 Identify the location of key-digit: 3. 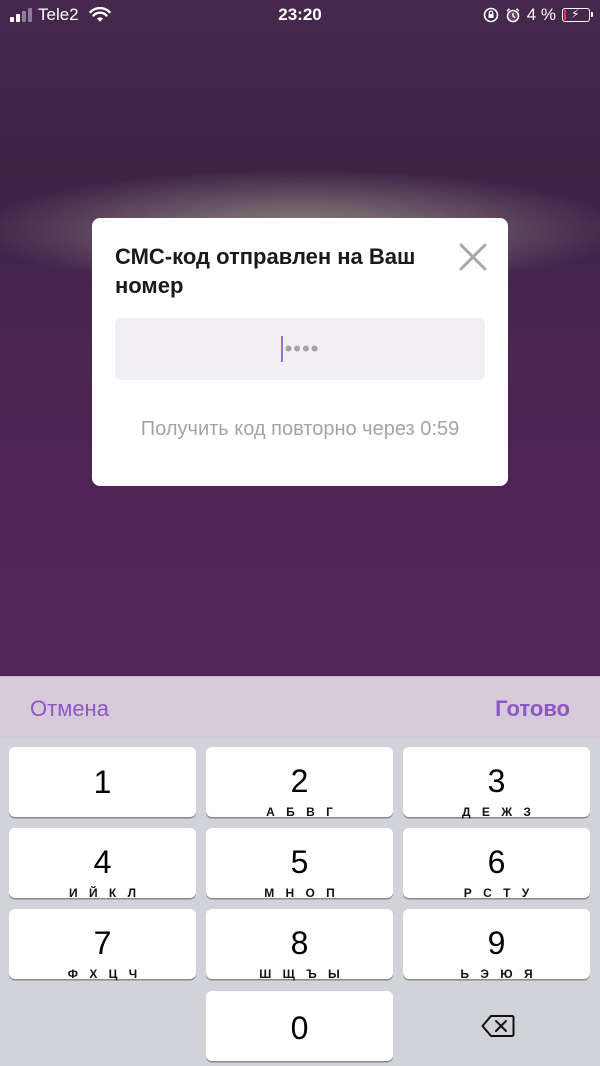
(496, 781).